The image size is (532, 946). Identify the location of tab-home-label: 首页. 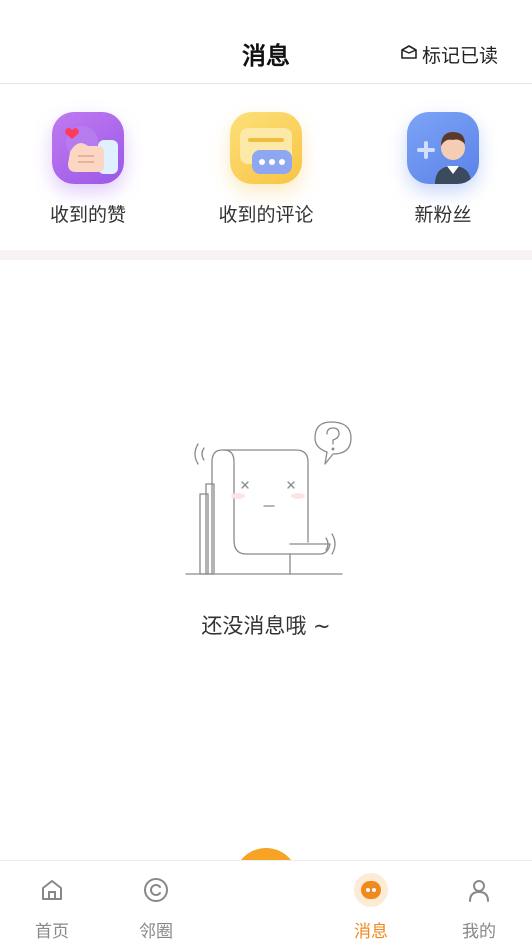
(52, 932).